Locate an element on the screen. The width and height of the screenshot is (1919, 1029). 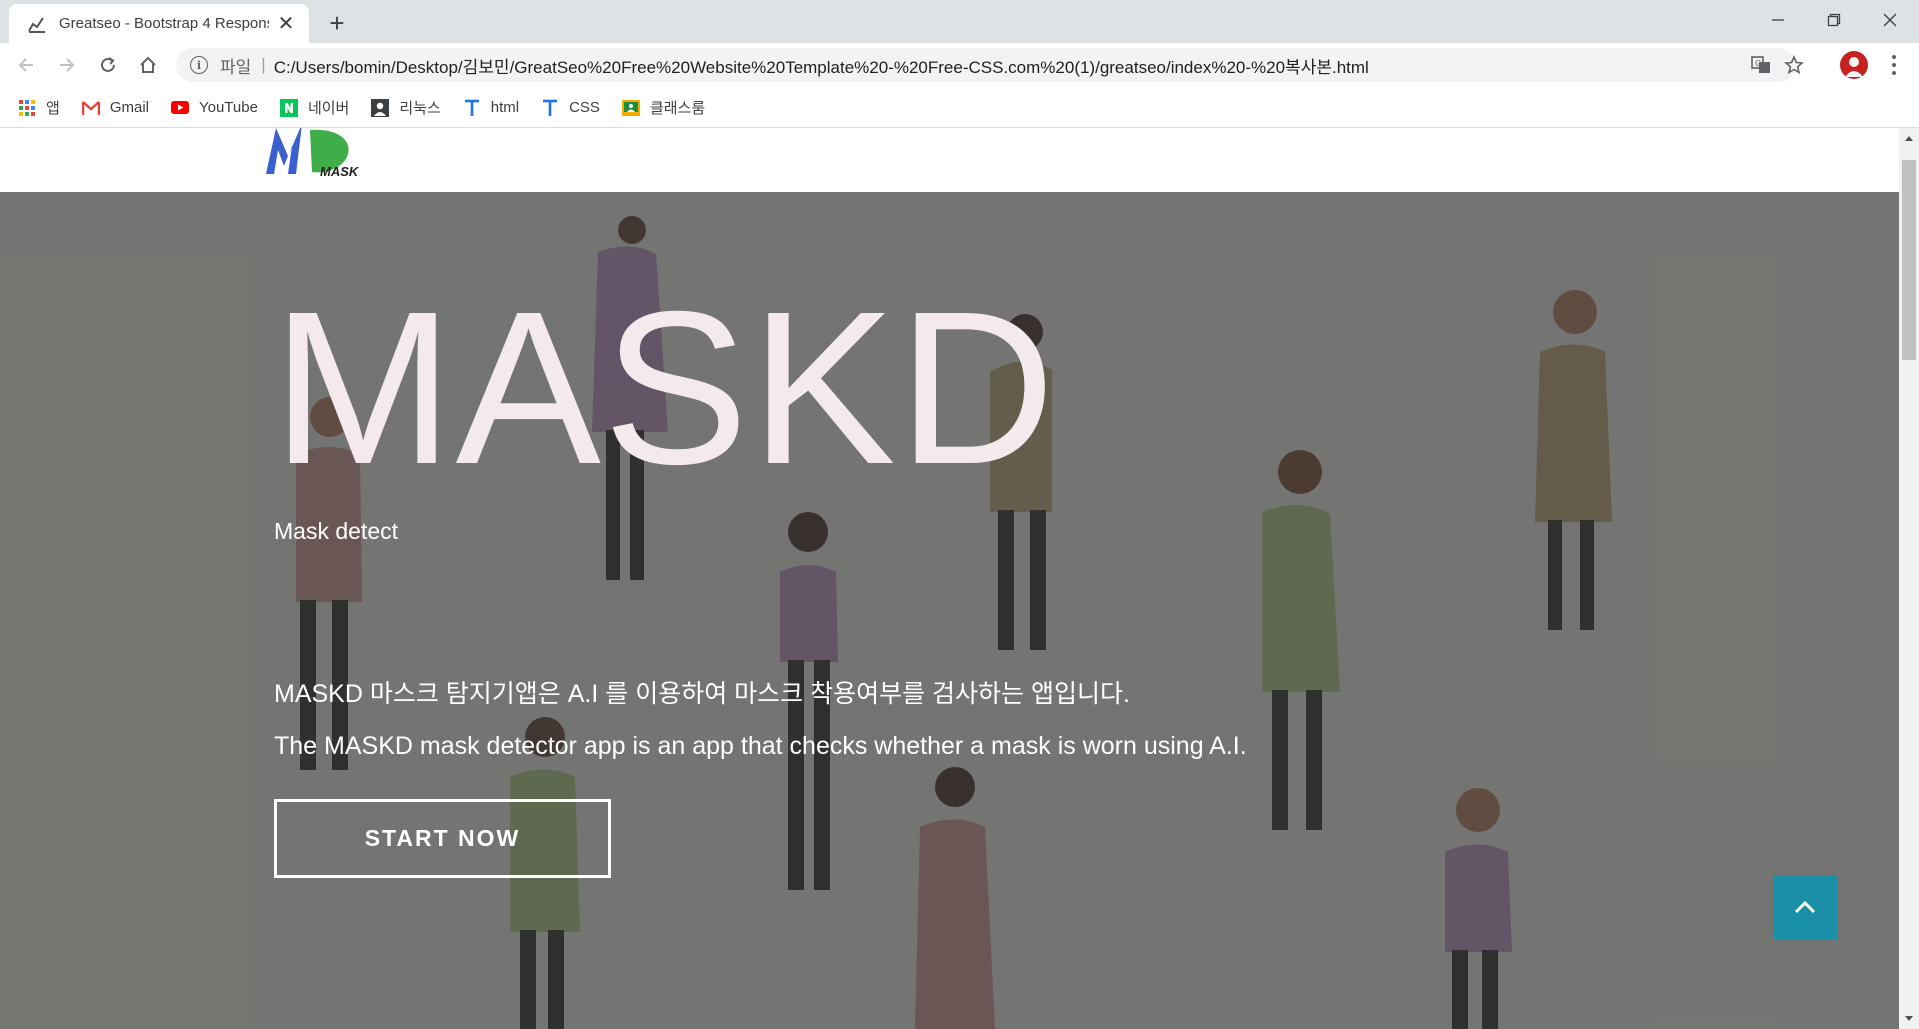
bookmark-label: CSS is located at coordinates (584, 107).